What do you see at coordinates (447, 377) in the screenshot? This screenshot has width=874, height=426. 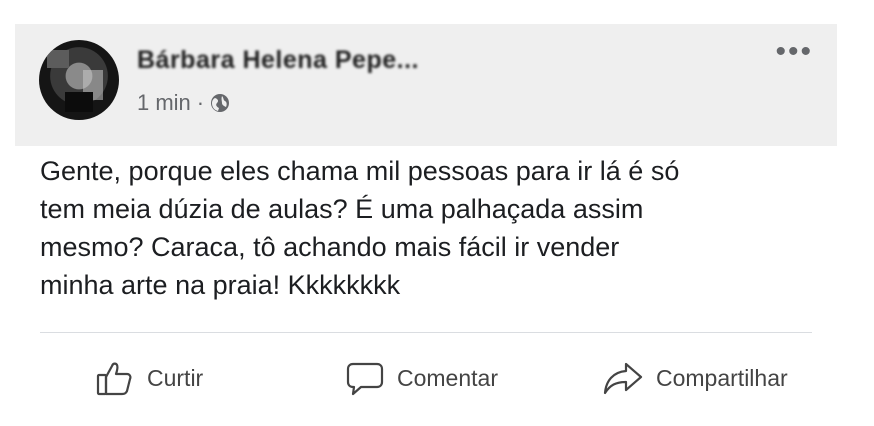 I see `comment-label: Comentar` at bounding box center [447, 377].